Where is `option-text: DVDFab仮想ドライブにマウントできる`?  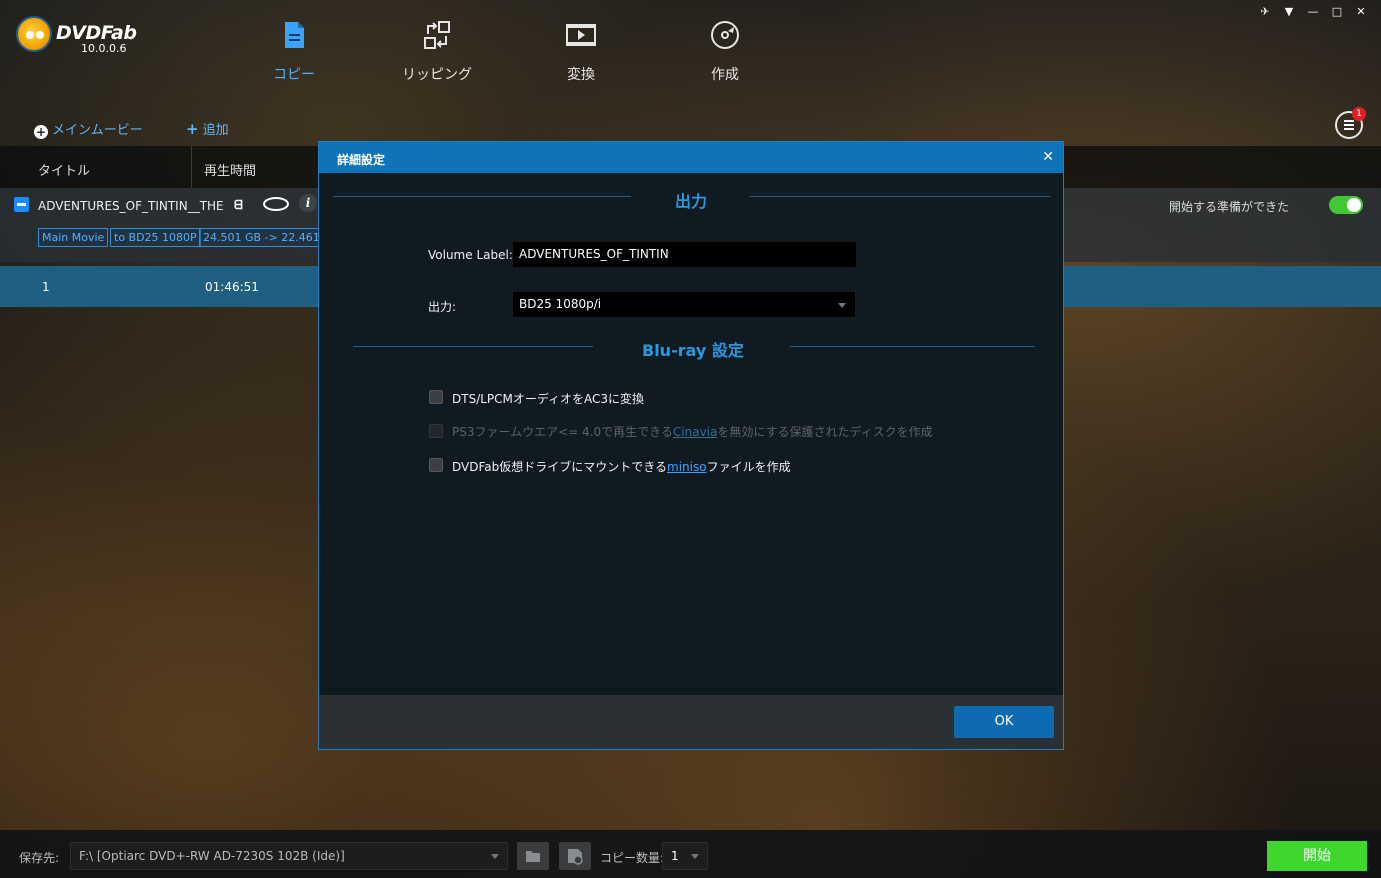
option-text: DVDFab仮想ドライブにマウントできる is located at coordinates (560, 467).